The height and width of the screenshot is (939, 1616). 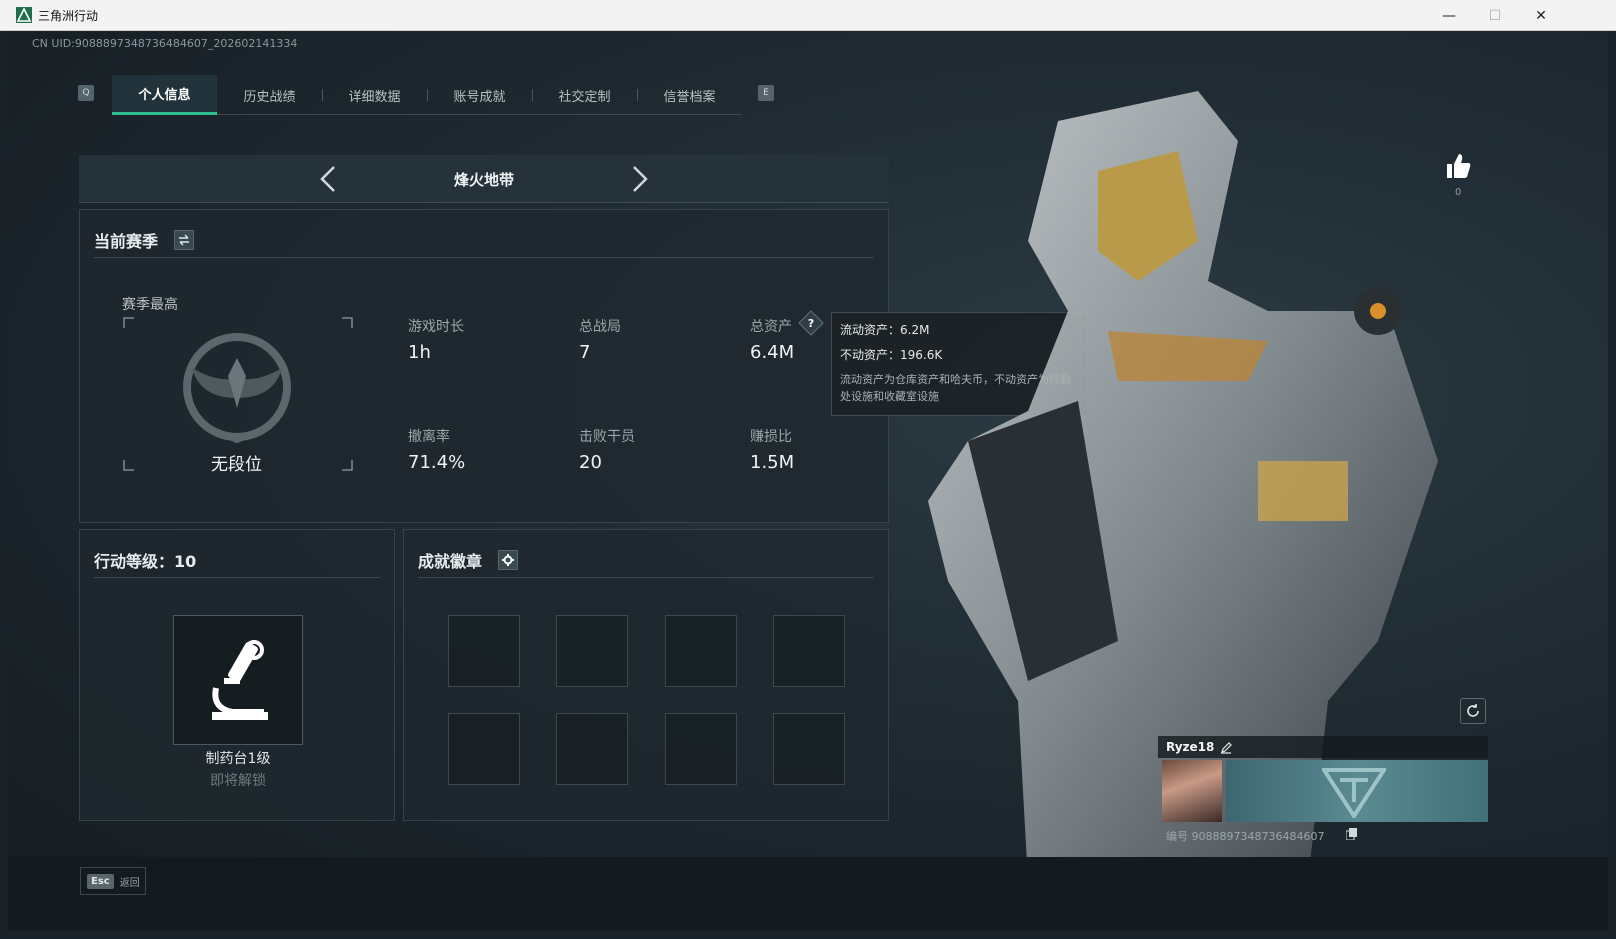 What do you see at coordinates (238, 759) in the screenshot?
I see `unlock-item-name: 制药台1级` at bounding box center [238, 759].